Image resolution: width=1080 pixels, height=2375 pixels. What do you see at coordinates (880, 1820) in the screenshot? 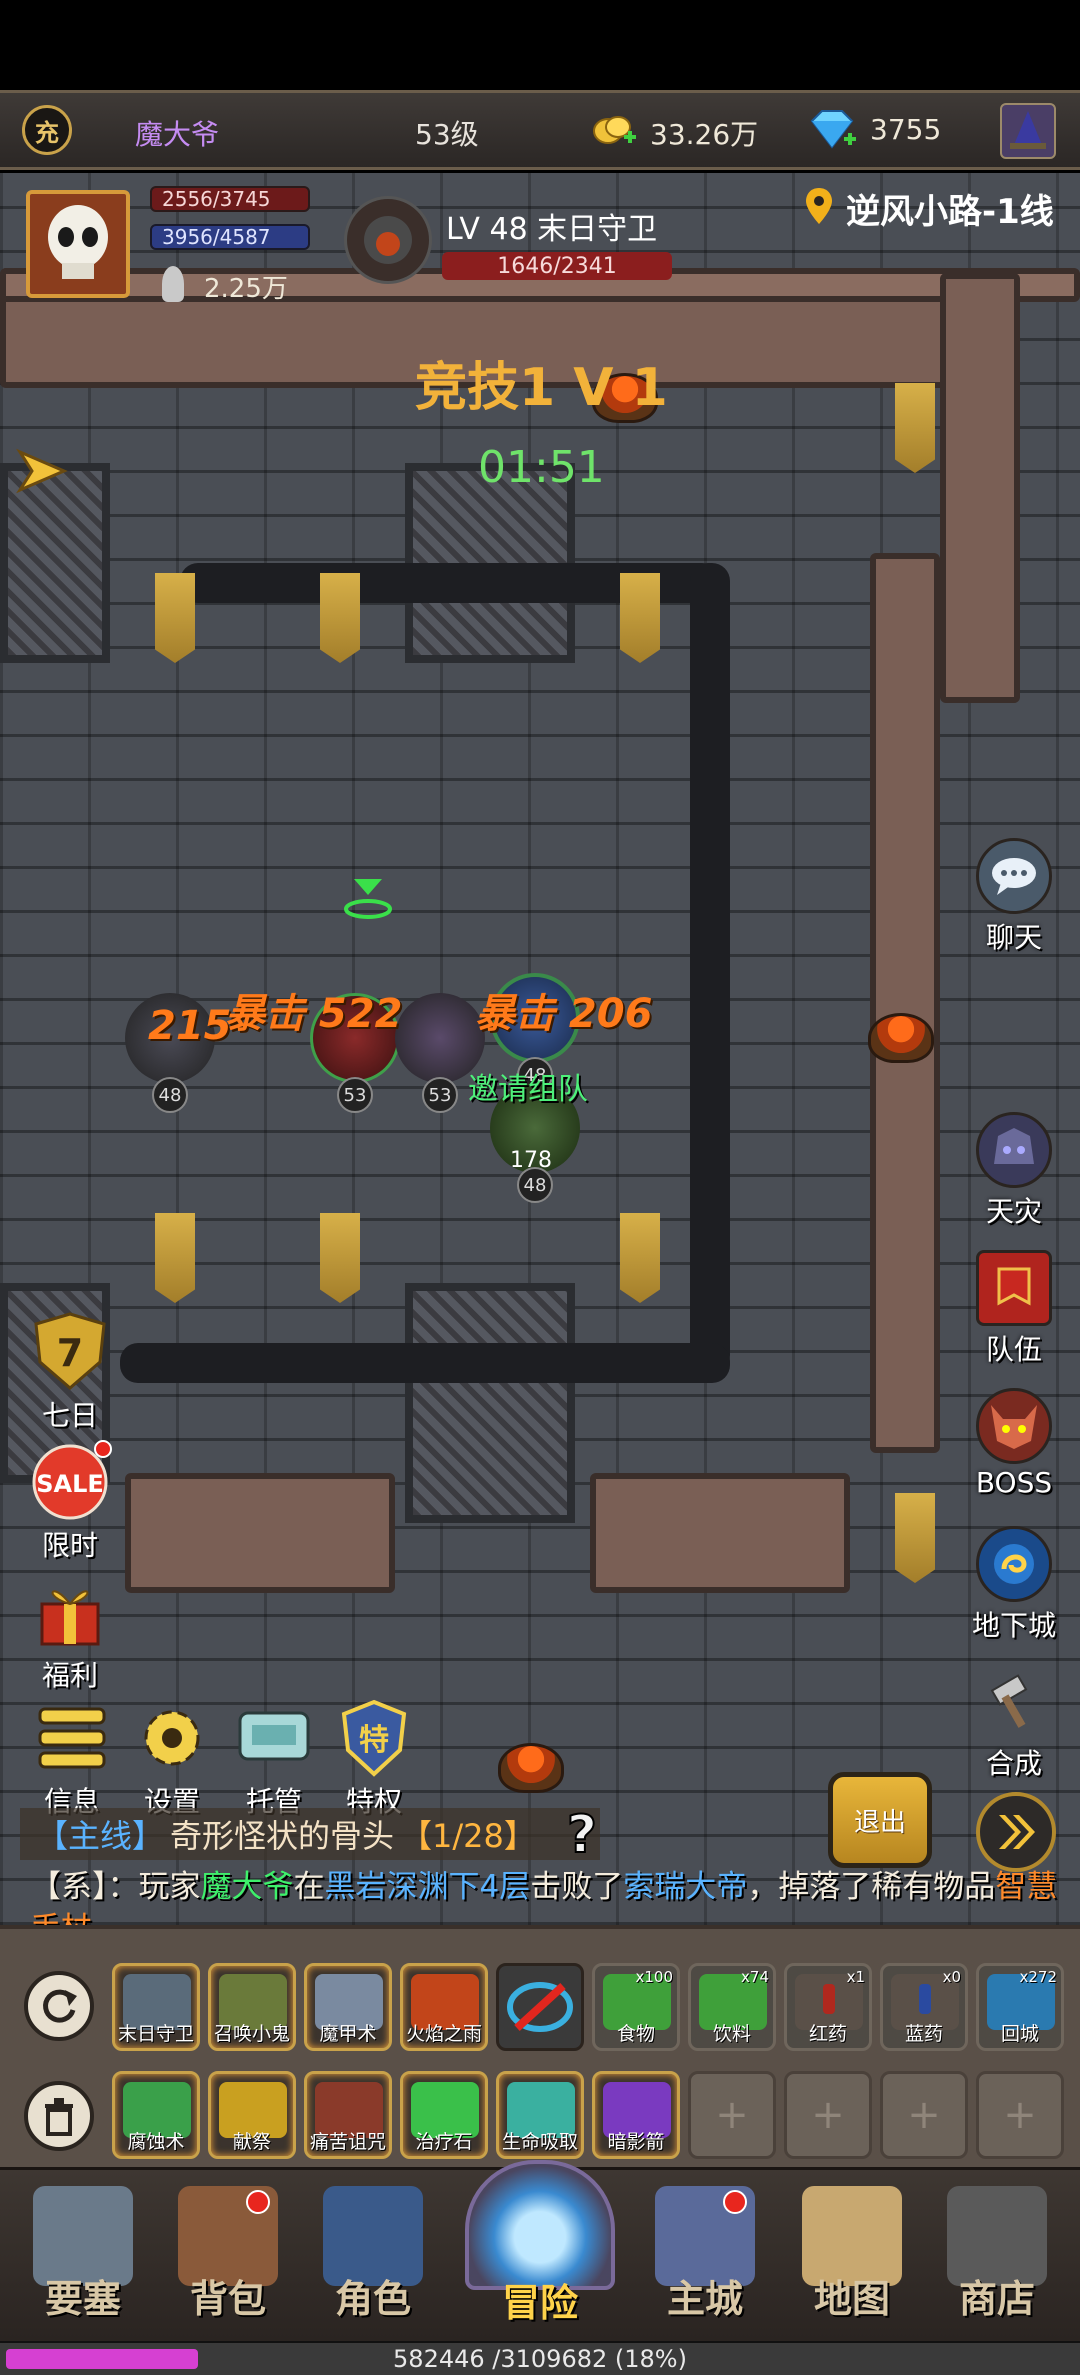
I see `exit-arena-button: 退出` at bounding box center [880, 1820].